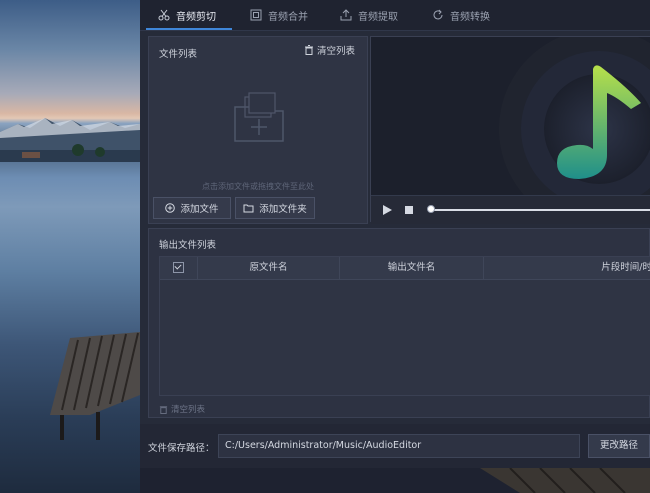 The width and height of the screenshot is (650, 493). Describe the element at coordinates (189, 29) in the screenshot. I see `active-tab-indicator` at that location.